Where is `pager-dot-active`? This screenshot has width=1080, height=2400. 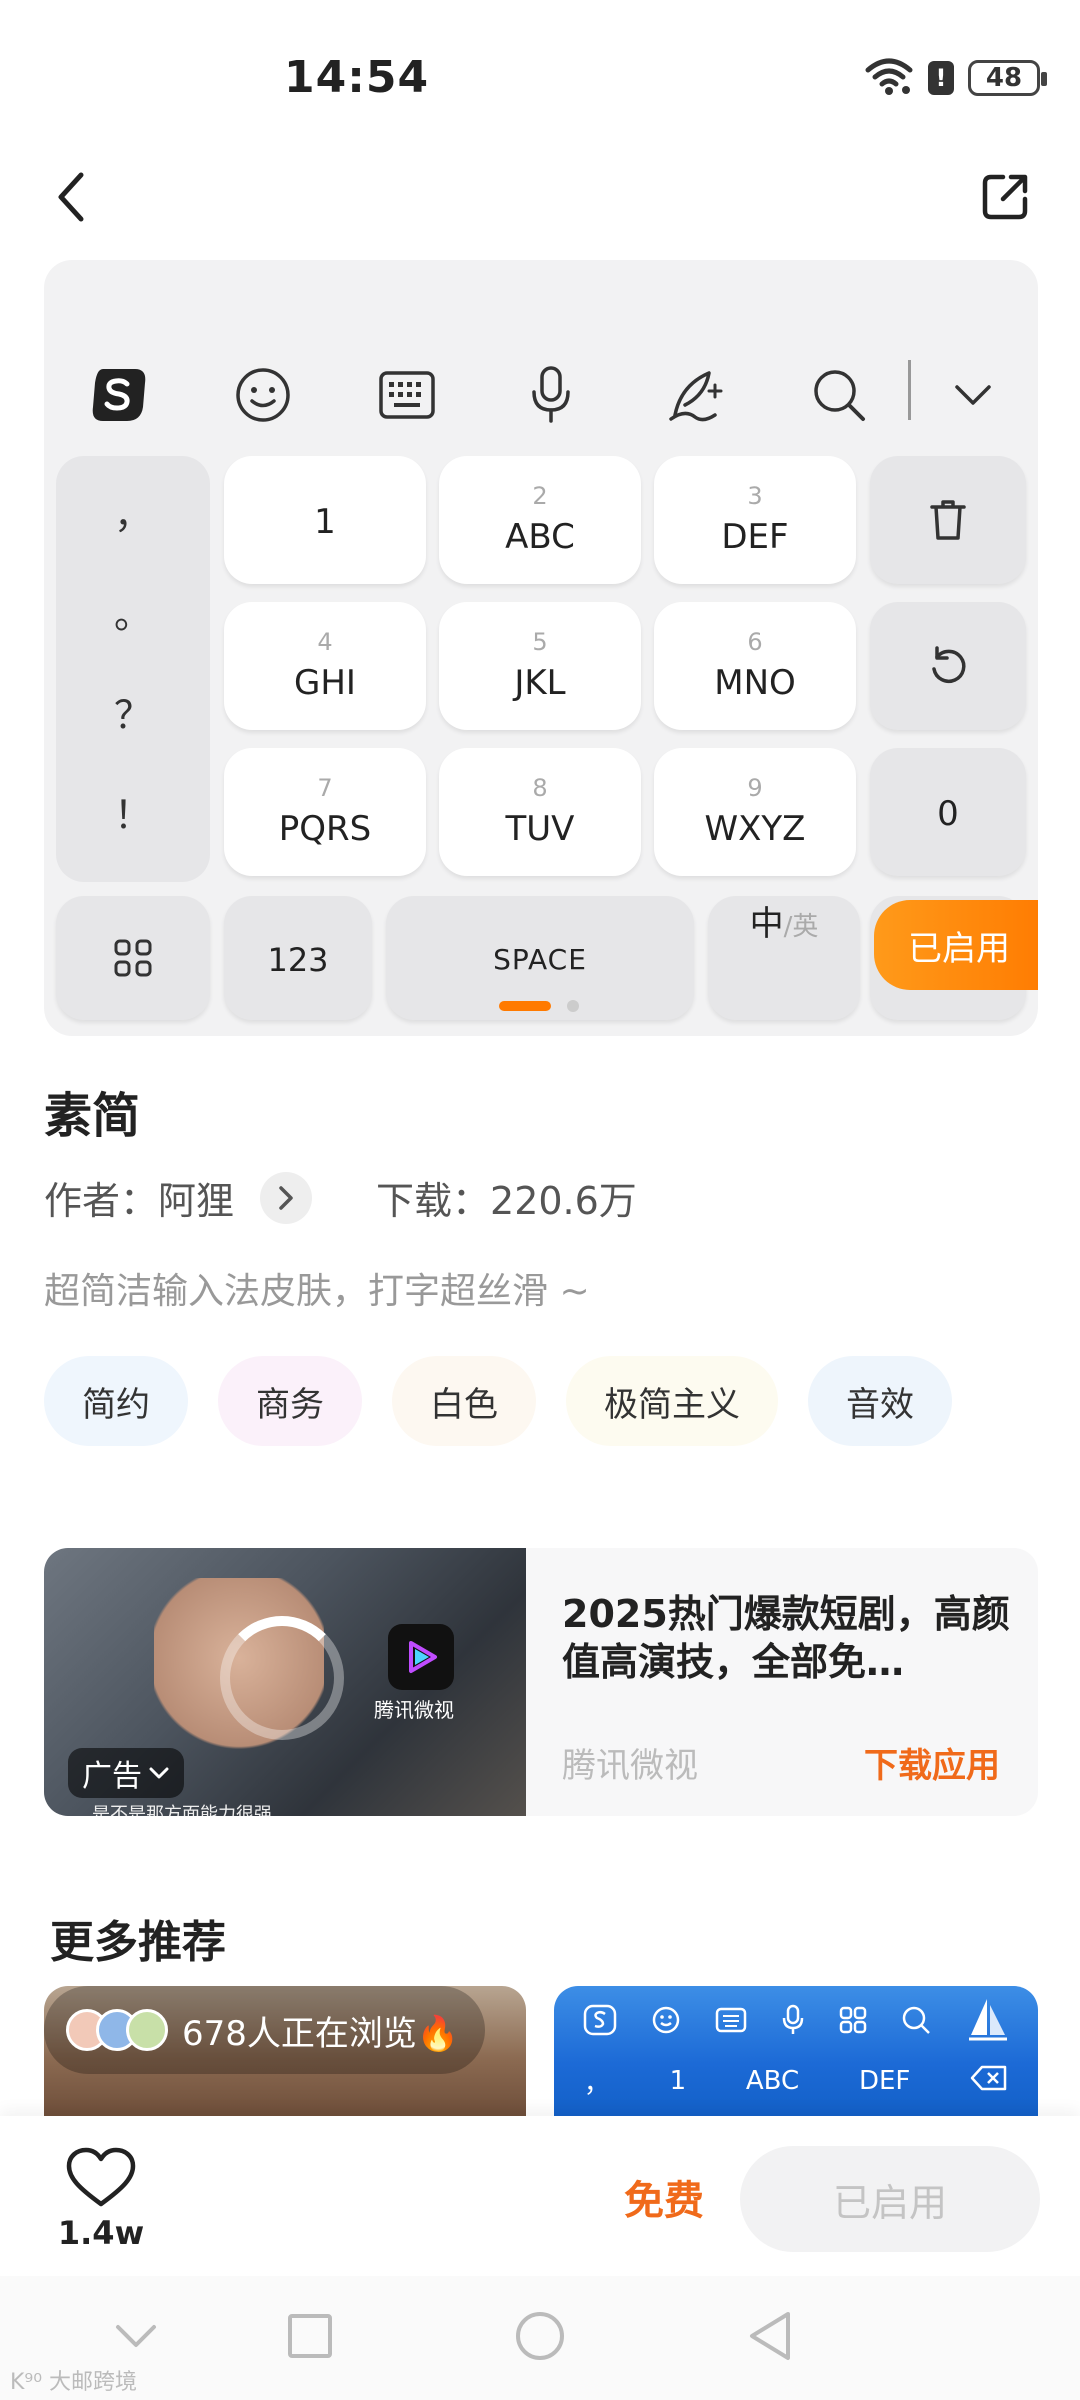 pager-dot-active is located at coordinates (525, 1006).